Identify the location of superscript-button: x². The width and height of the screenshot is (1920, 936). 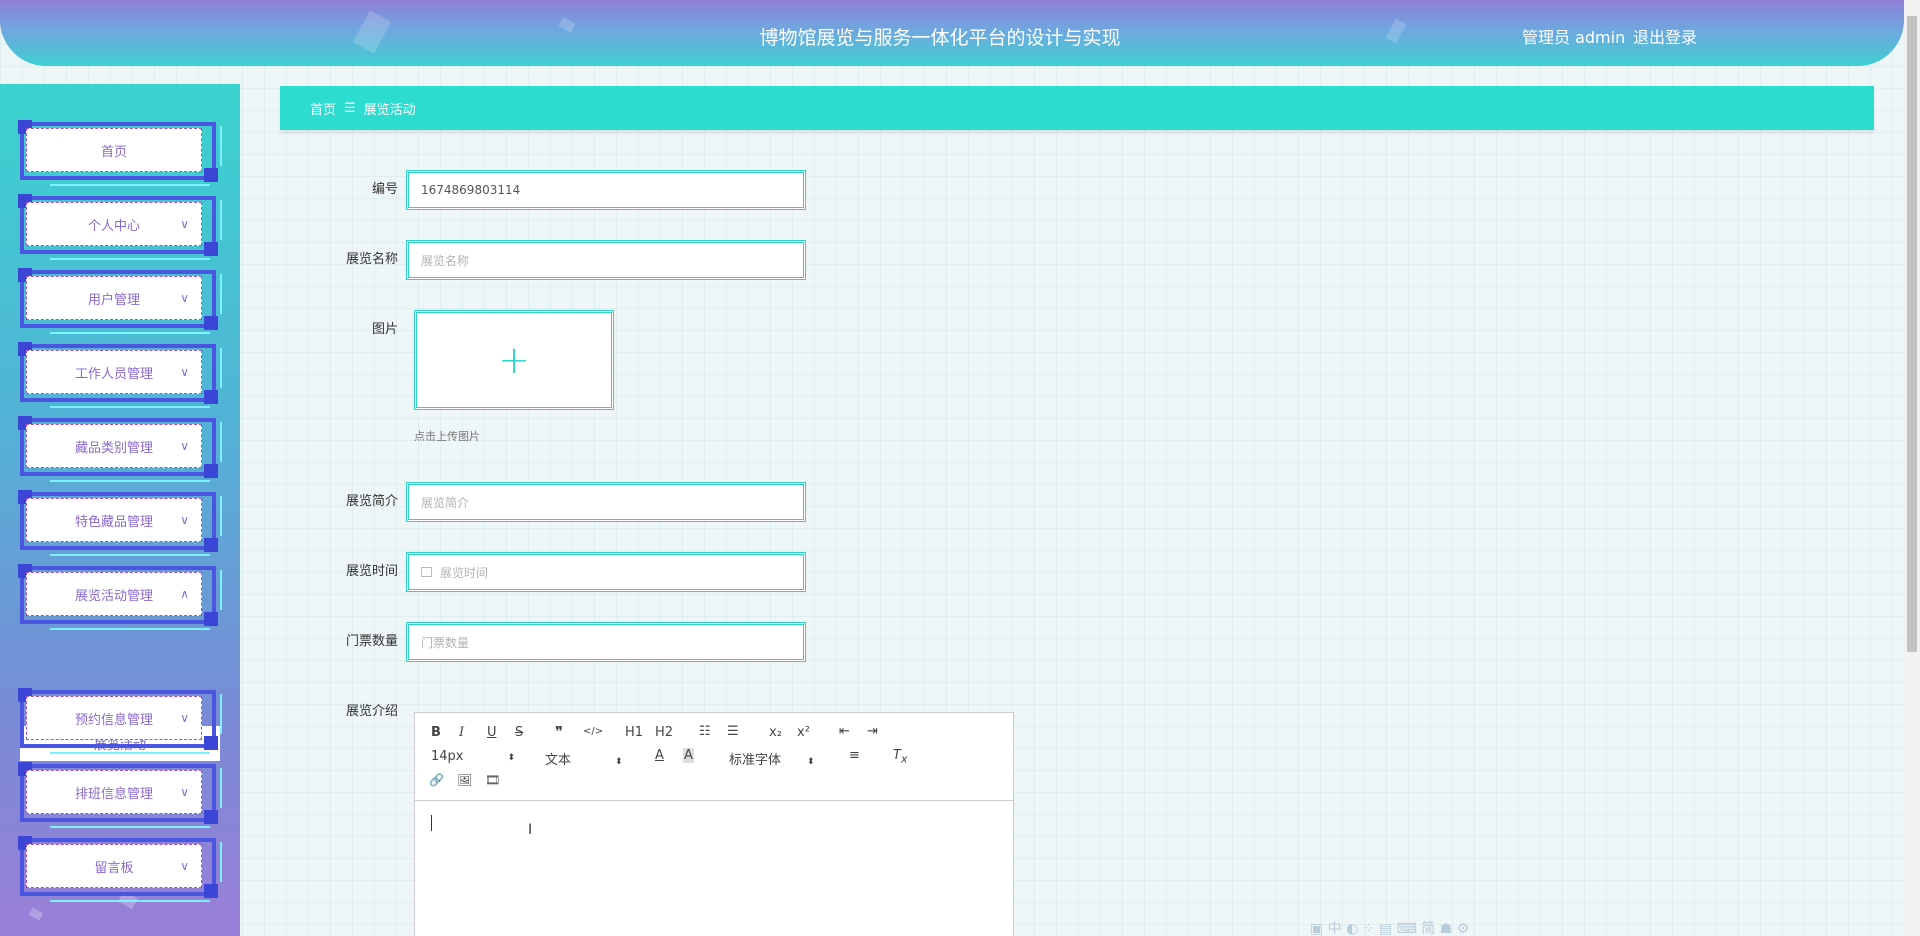
(803, 732).